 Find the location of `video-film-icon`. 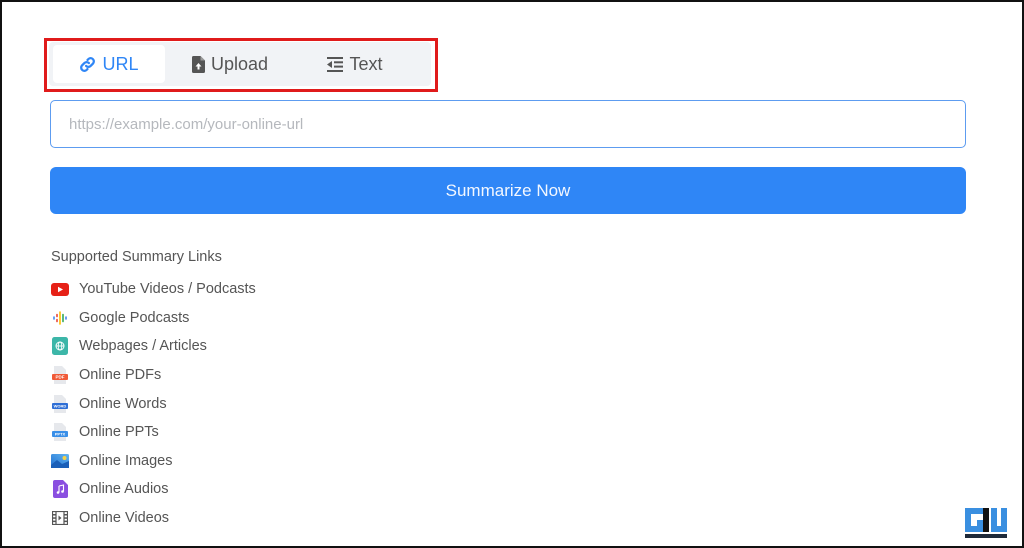

video-film-icon is located at coordinates (60, 518).